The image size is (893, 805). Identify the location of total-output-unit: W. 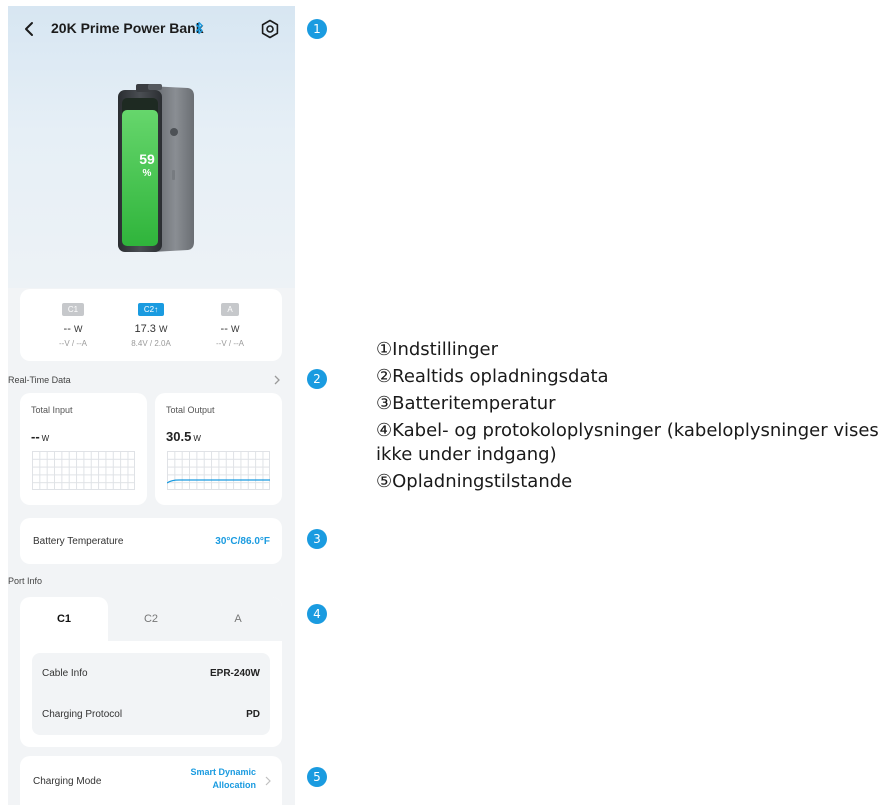
(197, 438).